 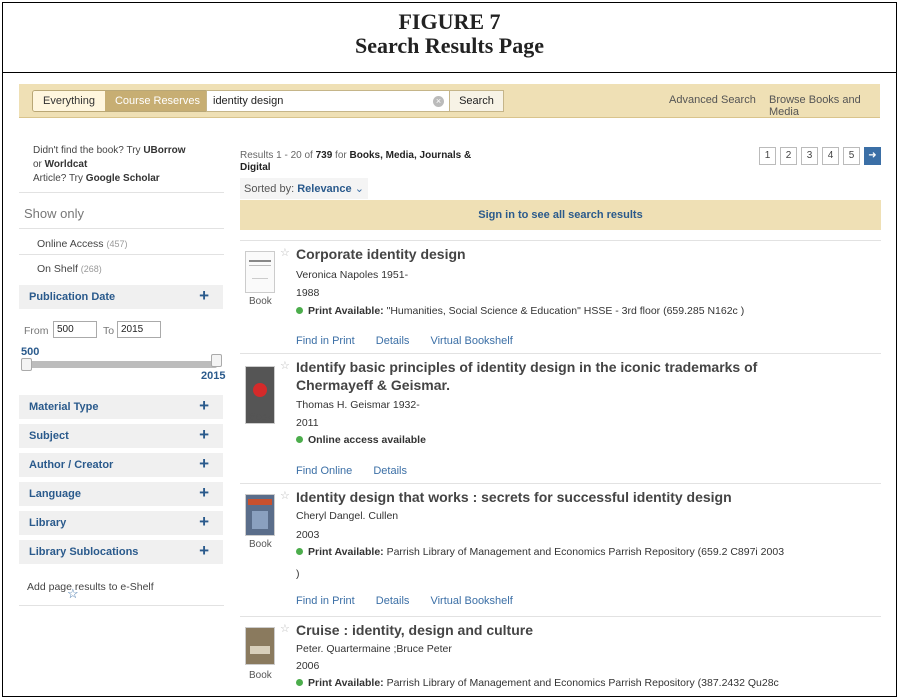 I want to click on count-prefix: Results 1 - 20 of, so click(x=278, y=155).